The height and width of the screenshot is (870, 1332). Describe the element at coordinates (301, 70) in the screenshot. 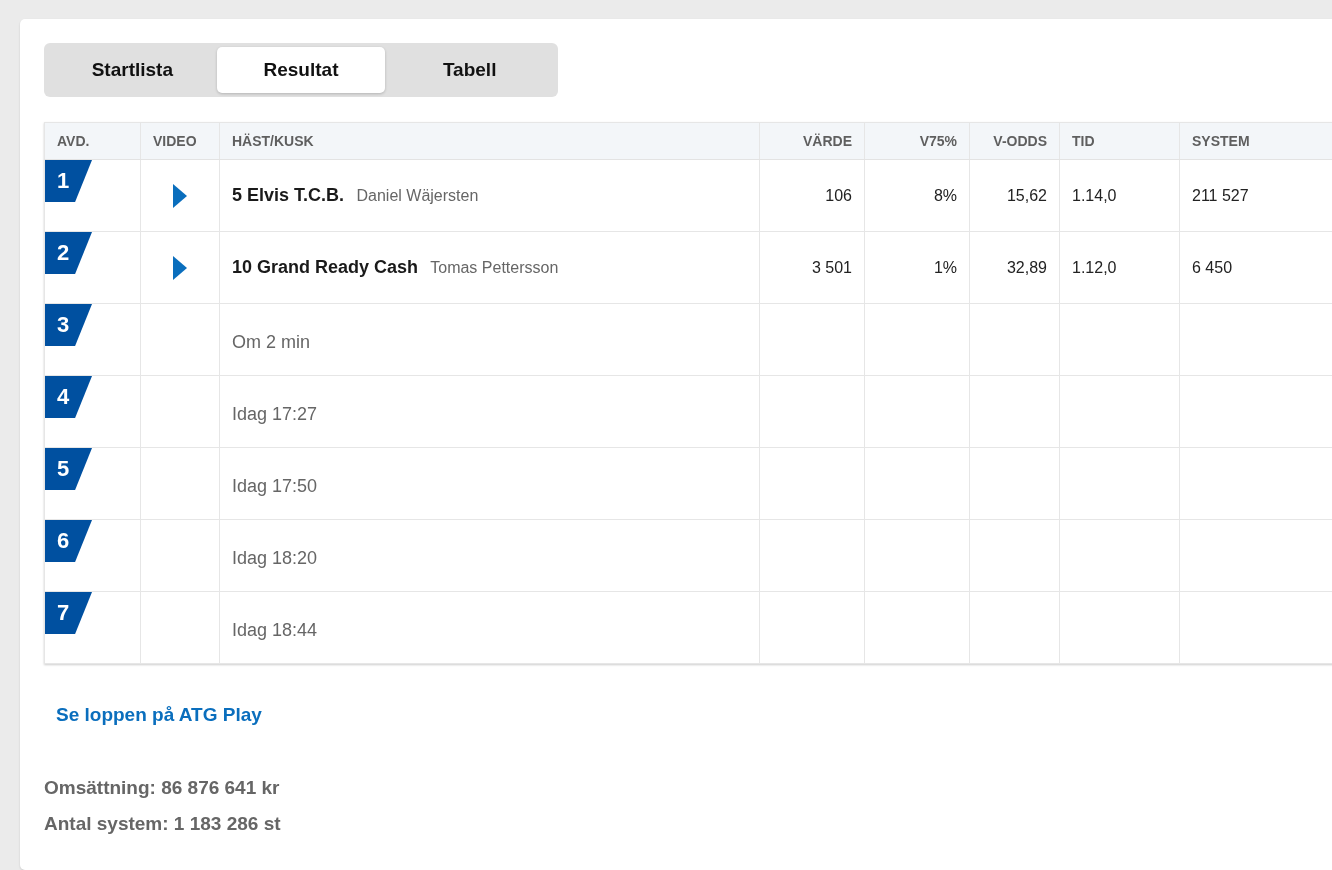

I see `tab: Resultat` at that location.